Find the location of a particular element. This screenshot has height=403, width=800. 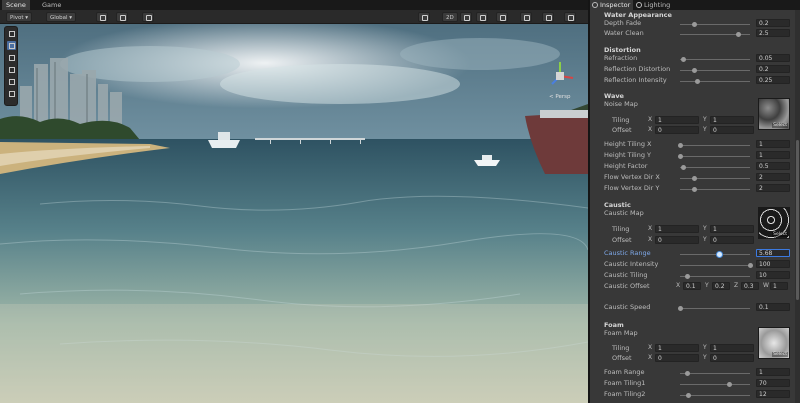

height-tiling-y-thumb is located at coordinates (680, 156).